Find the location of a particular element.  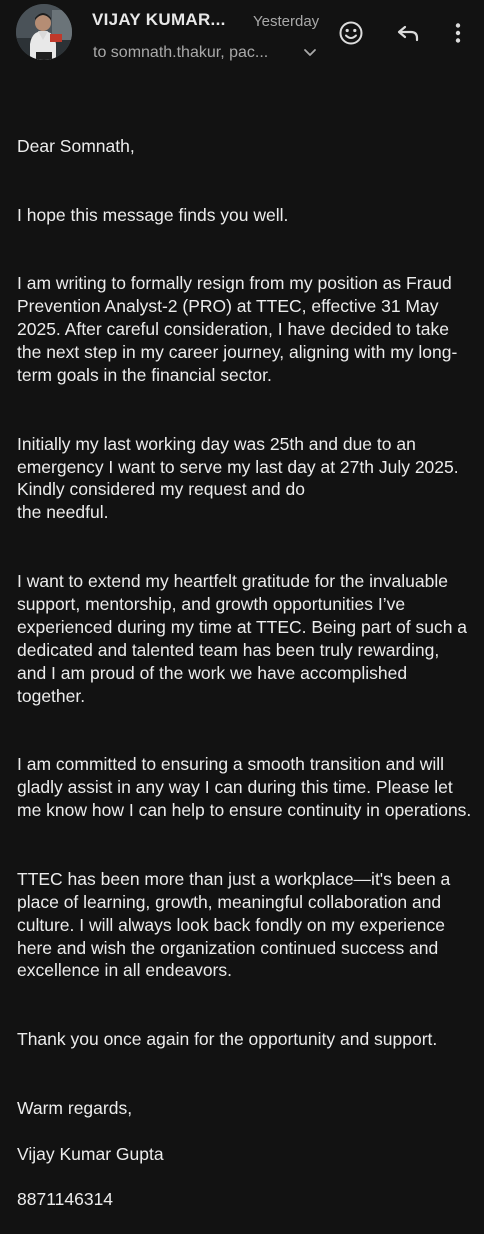

reply-icon is located at coordinates (408, 33).